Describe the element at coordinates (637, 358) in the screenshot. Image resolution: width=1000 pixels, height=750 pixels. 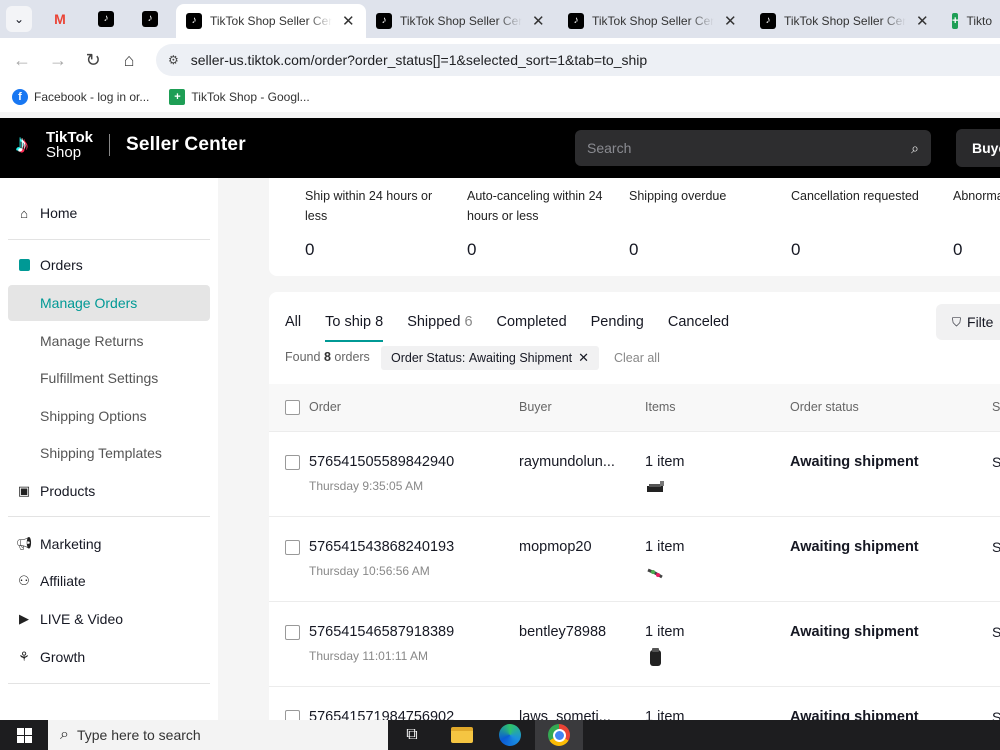
I see `clear-all-link: Clear all` at that location.